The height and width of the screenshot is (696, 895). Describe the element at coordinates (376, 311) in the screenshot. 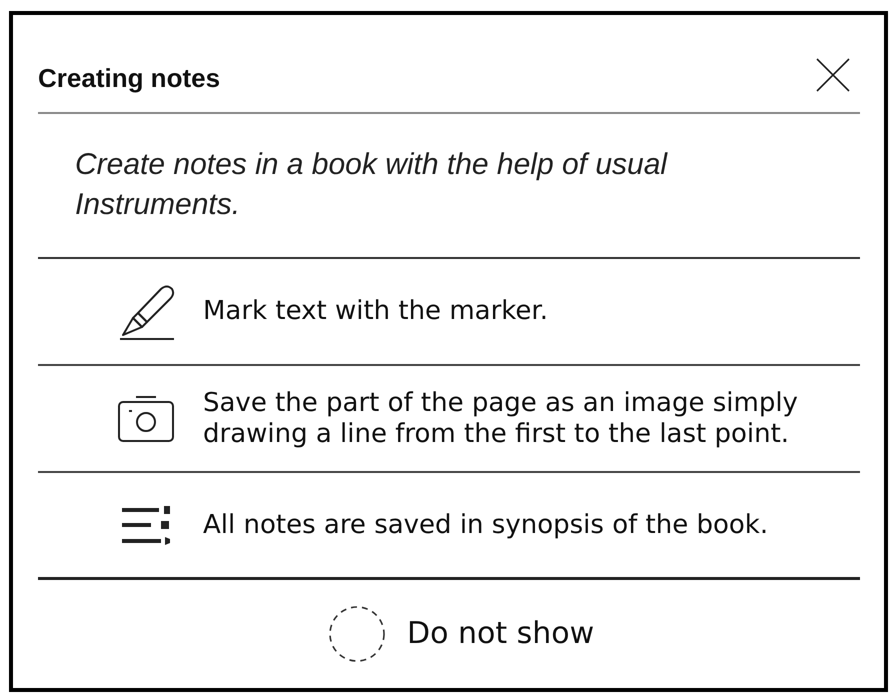

I see `tip-text: Mark text with the marker.` at that location.